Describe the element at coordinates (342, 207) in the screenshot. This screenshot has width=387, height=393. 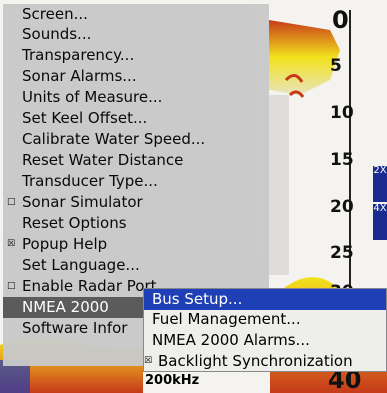
I see `depth-label-20: 20` at that location.